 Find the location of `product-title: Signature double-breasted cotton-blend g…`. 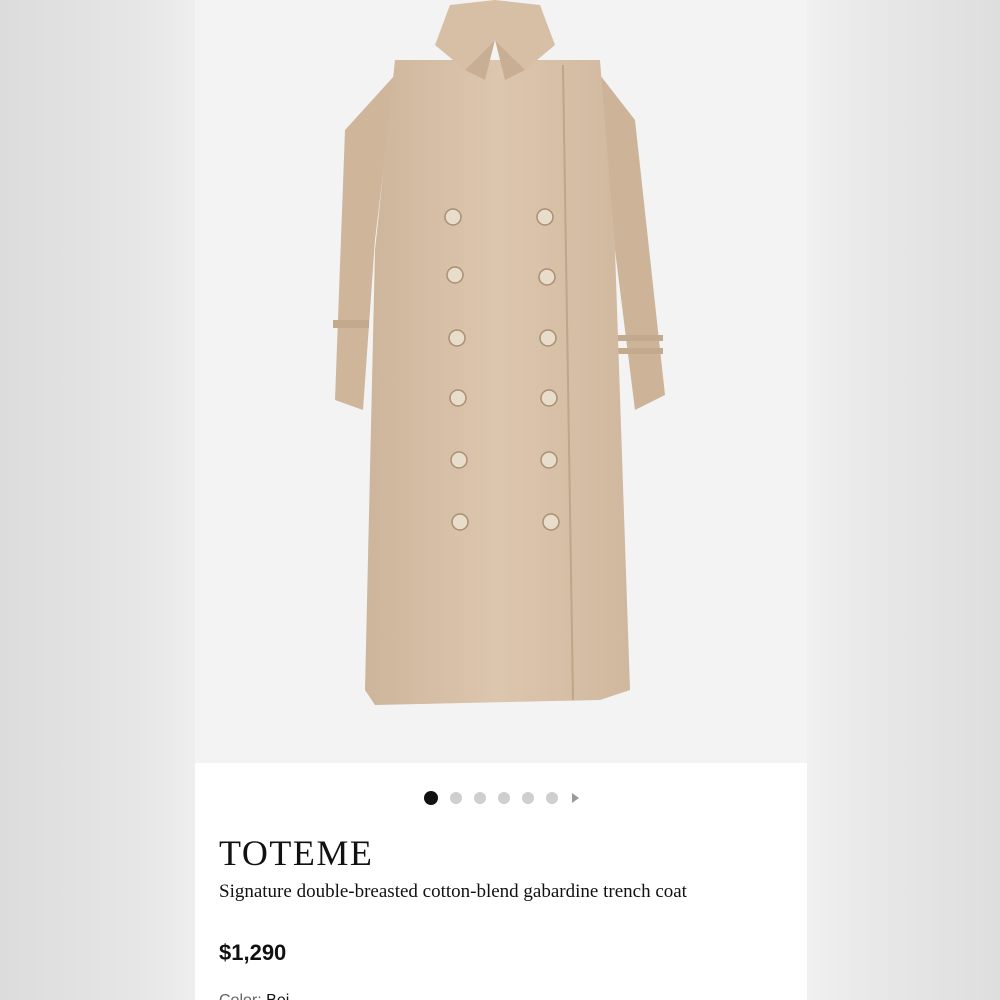

product-title: Signature double-breasted cotton-blend g… is located at coordinates (453, 891).